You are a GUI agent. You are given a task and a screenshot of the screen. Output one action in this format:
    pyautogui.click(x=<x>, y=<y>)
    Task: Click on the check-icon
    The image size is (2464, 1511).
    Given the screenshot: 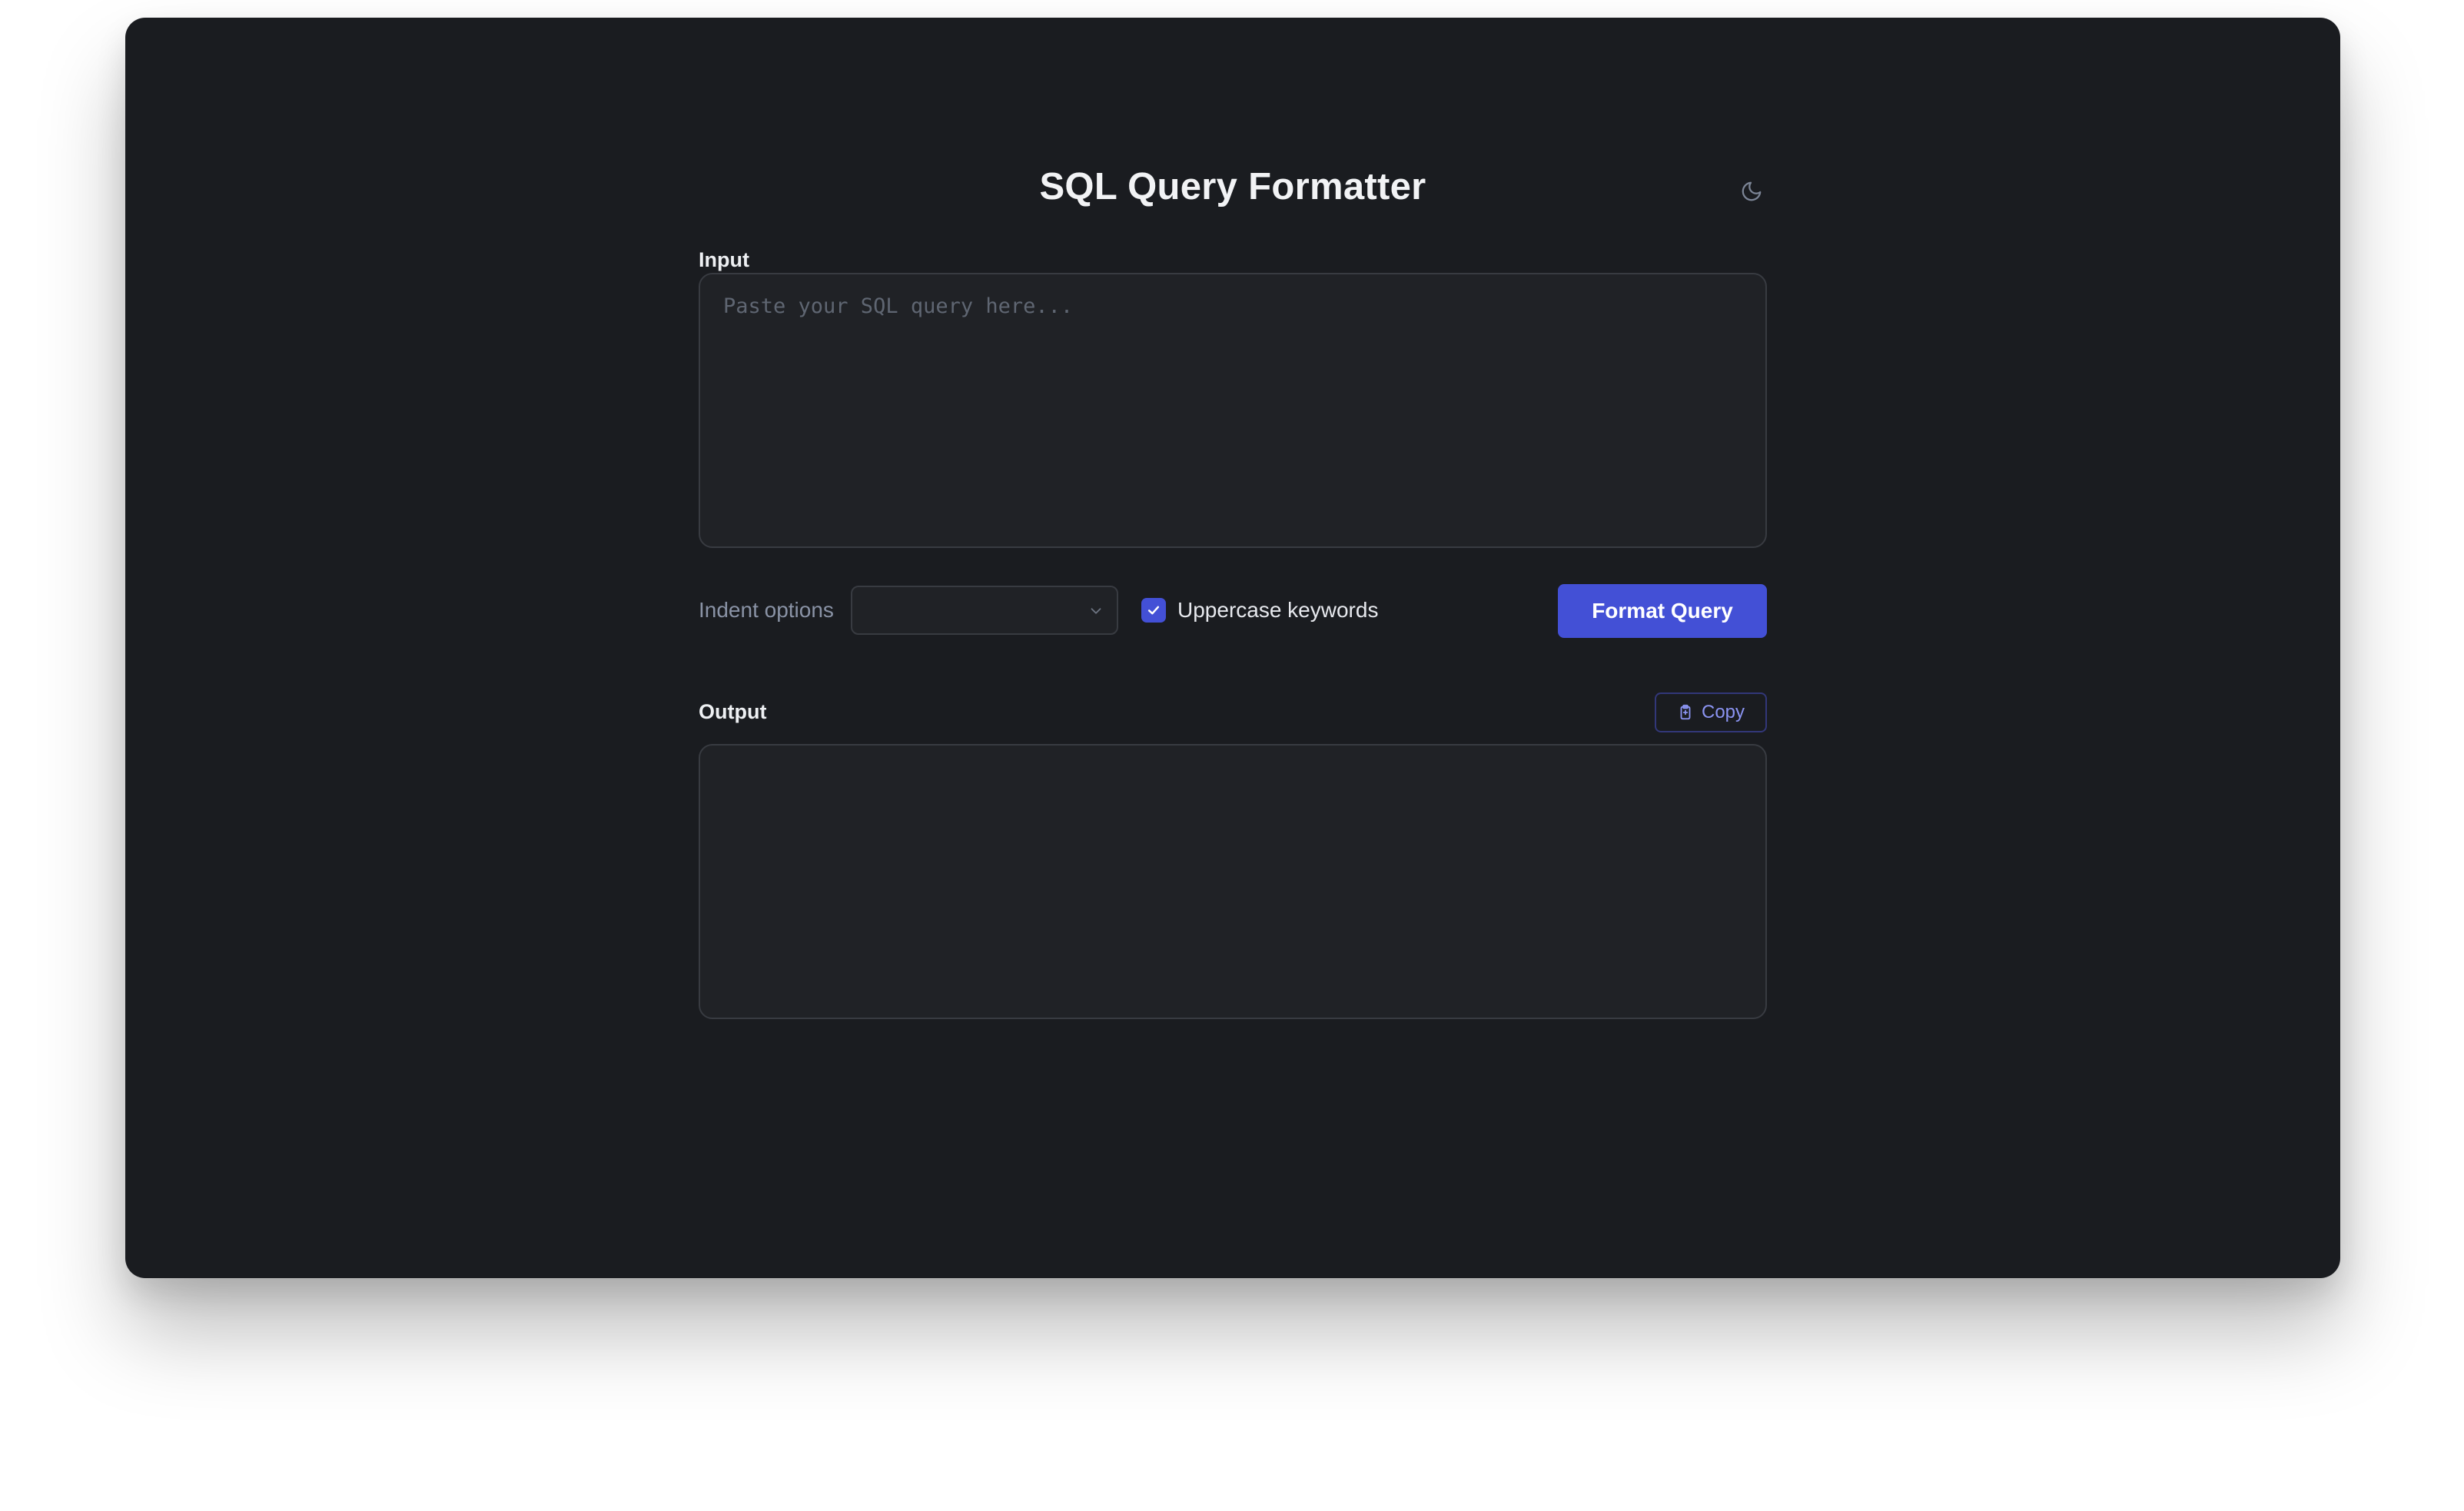 What is the action you would take?
    pyautogui.click(x=1153, y=610)
    